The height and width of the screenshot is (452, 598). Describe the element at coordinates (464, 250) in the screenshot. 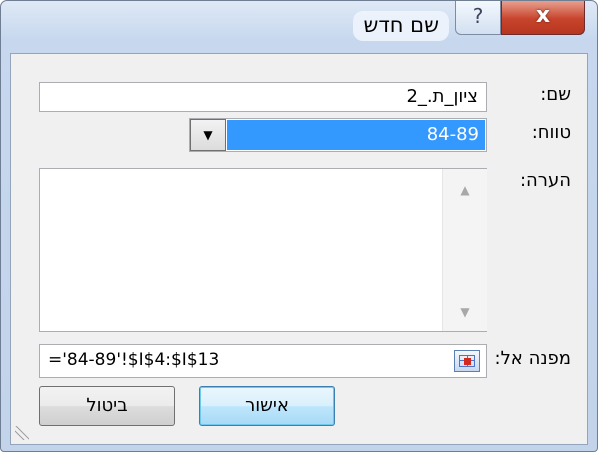

I see `comment-scrollbar: ▲ ▼` at that location.